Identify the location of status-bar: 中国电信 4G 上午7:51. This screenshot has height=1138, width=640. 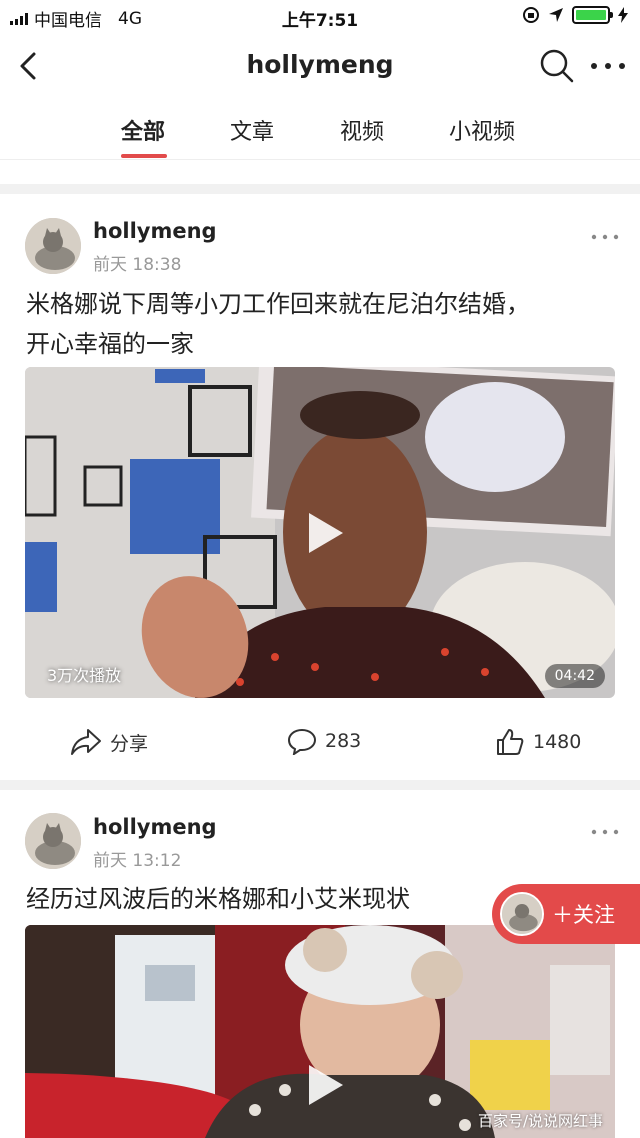
(320, 17).